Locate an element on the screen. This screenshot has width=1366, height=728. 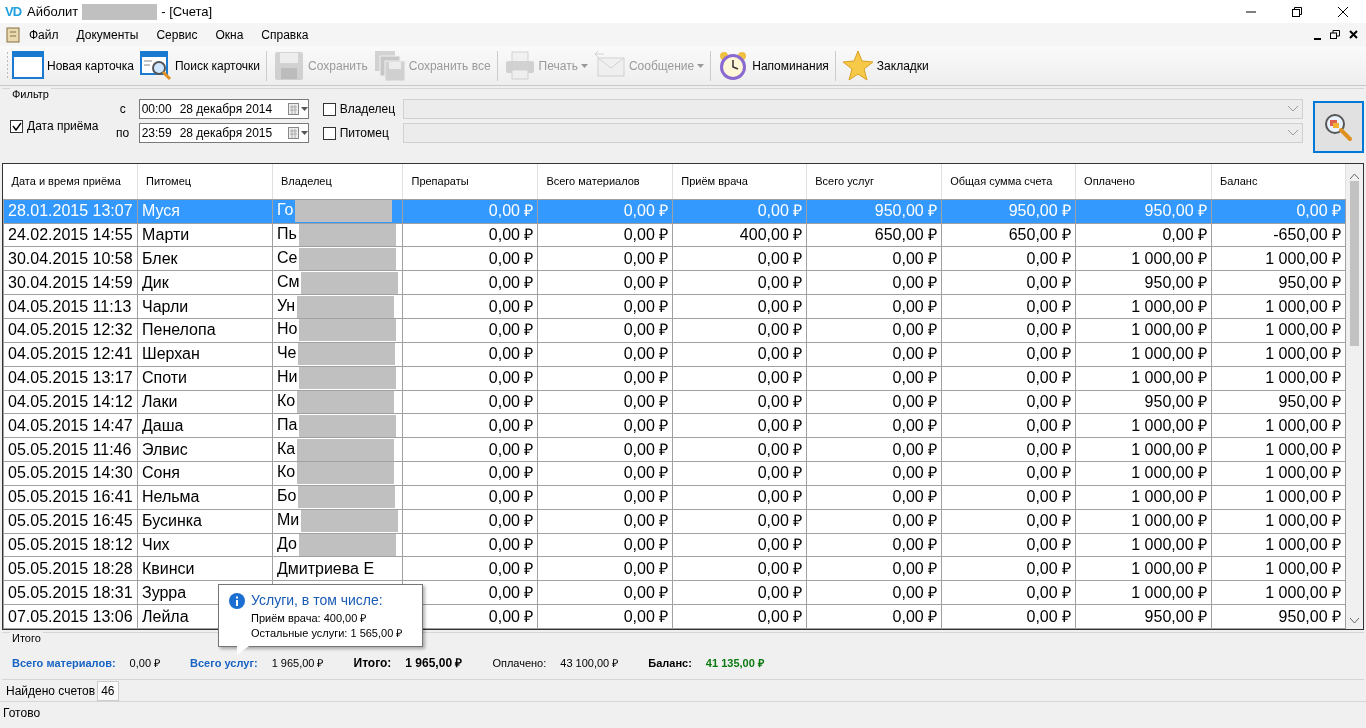
menu-item: Файл is located at coordinates (44, 34).